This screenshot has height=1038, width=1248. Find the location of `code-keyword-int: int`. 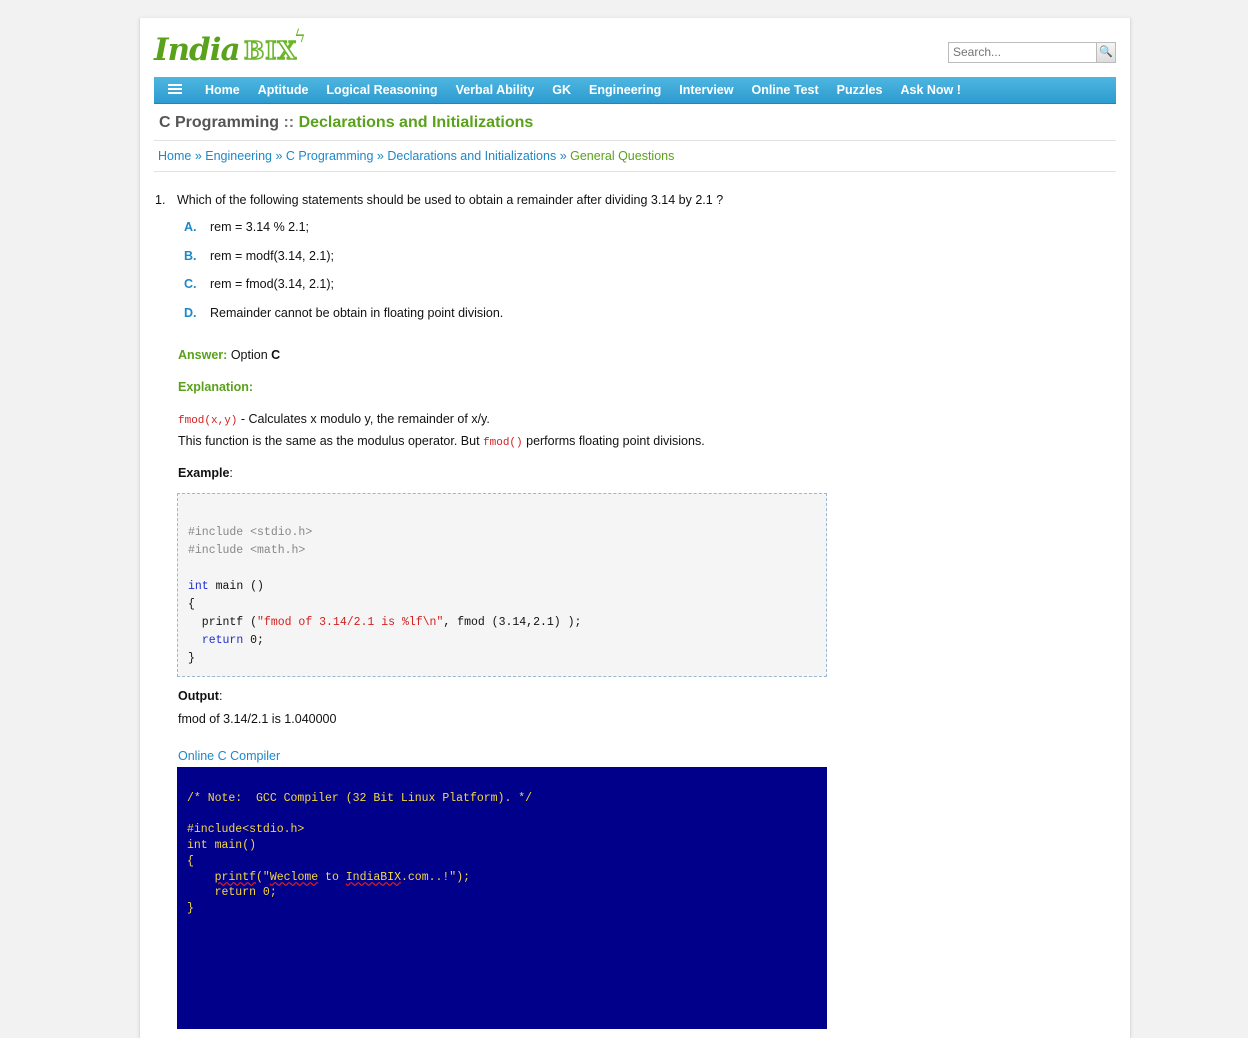

code-keyword-int: int is located at coordinates (198, 586).